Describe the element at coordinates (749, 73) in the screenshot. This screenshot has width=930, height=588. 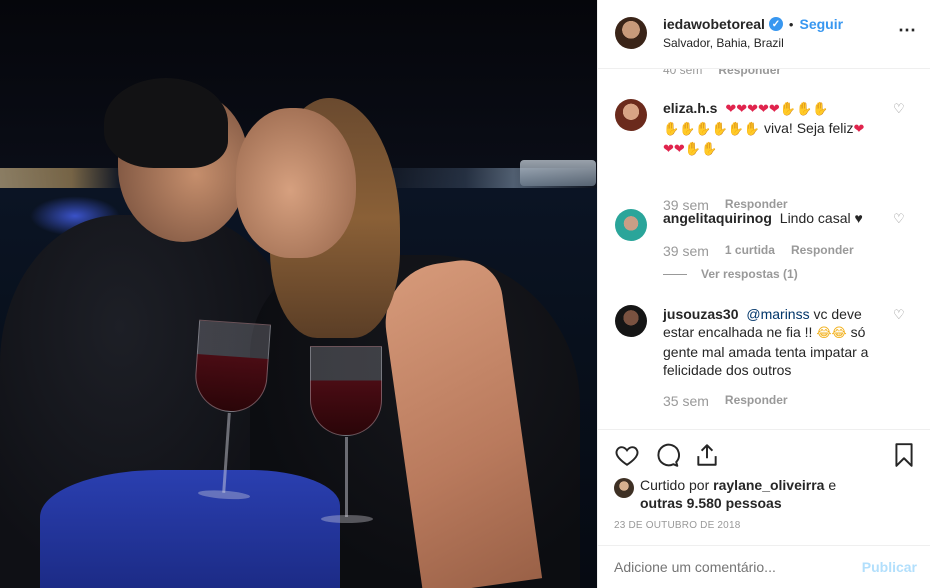
I see `clipped-reply-button: Responder` at that location.